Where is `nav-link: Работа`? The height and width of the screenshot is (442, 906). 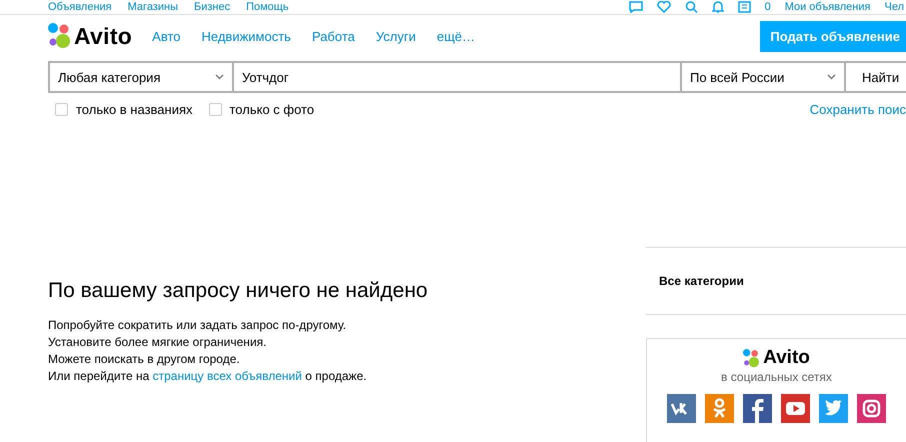 nav-link: Работа is located at coordinates (333, 36).